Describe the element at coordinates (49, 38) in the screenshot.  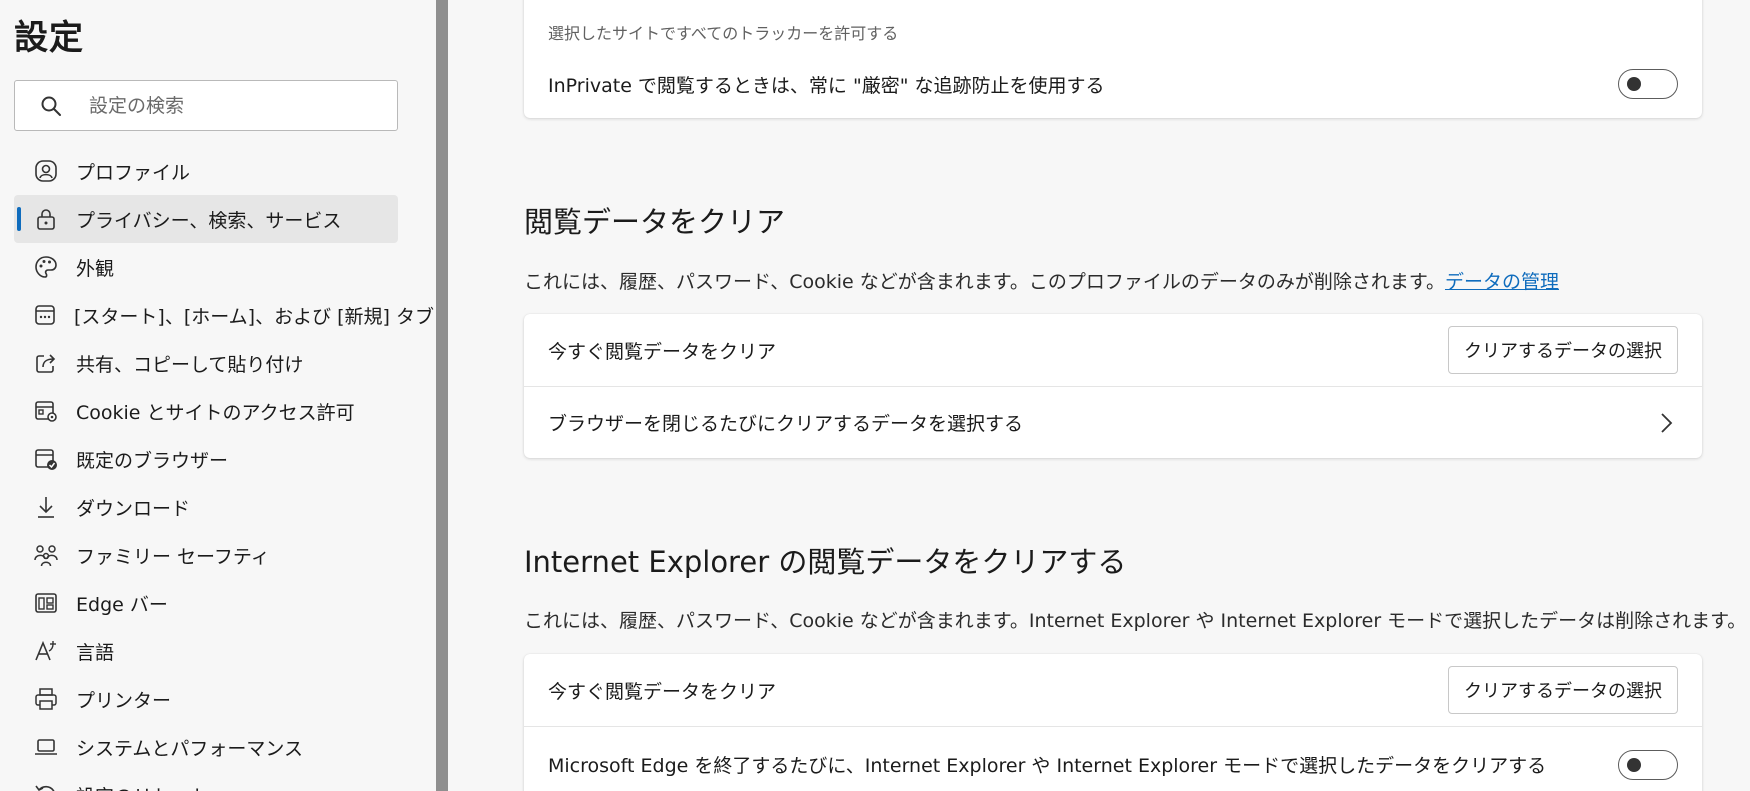
I see `page-title: 設定` at that location.